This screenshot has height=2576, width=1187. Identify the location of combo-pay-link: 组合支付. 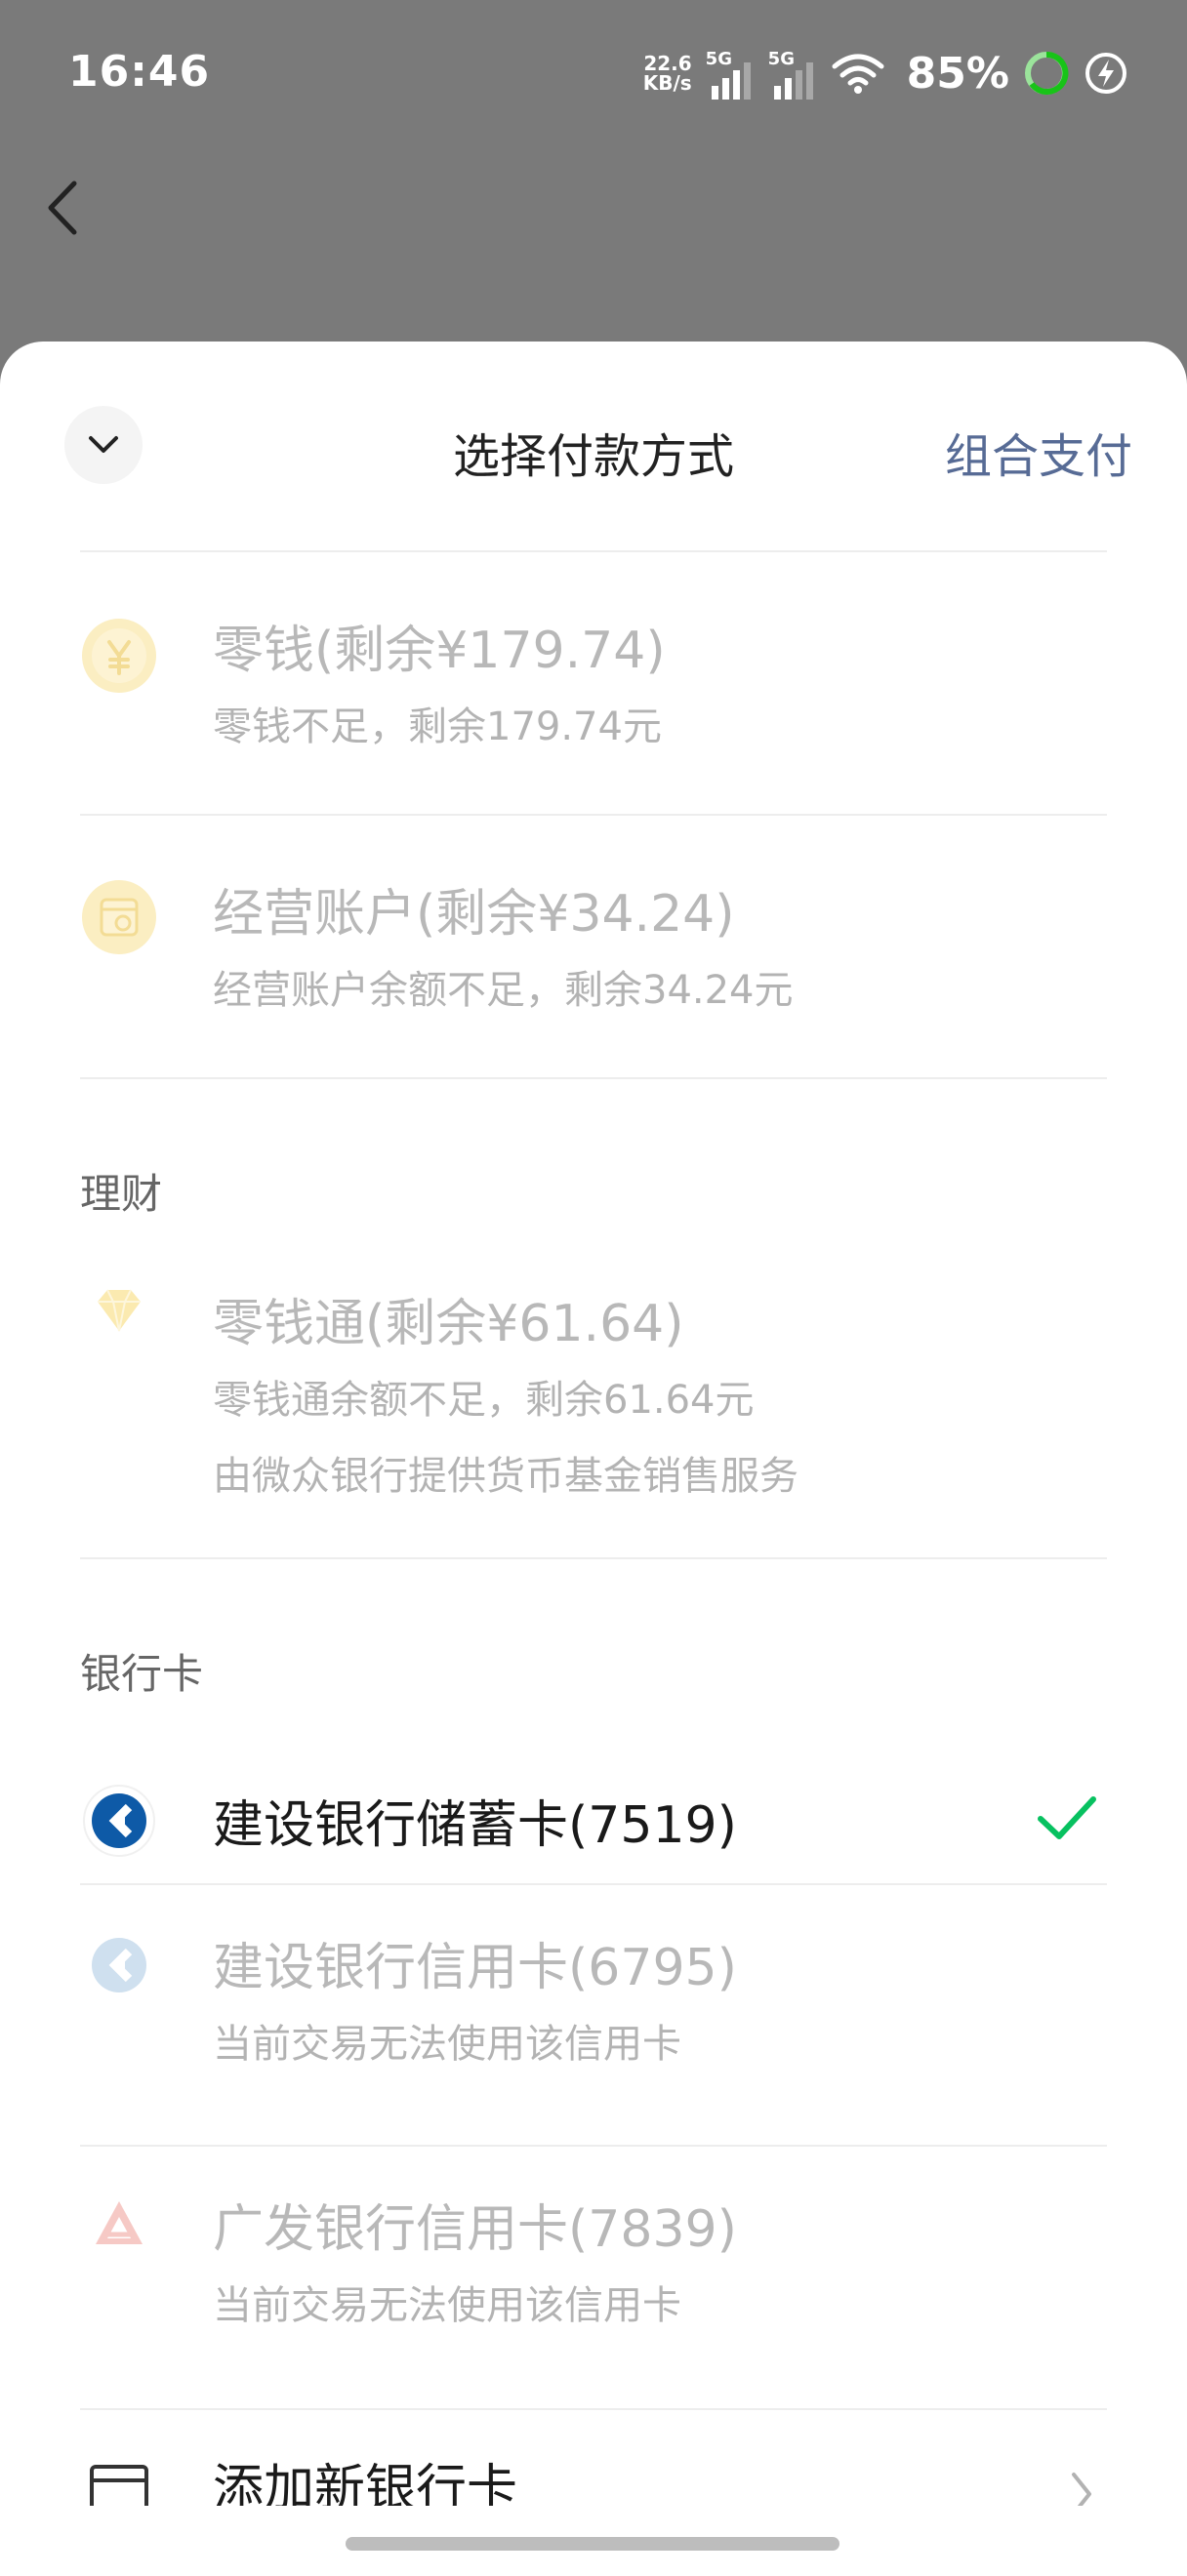
(1038, 452).